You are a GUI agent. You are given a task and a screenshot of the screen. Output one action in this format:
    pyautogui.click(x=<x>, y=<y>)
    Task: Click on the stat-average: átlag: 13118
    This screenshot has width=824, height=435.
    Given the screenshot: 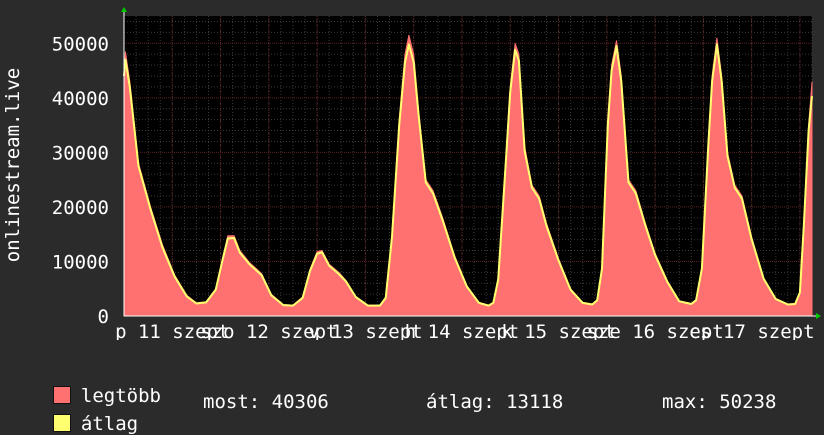 What is the action you would take?
    pyautogui.click(x=495, y=402)
    